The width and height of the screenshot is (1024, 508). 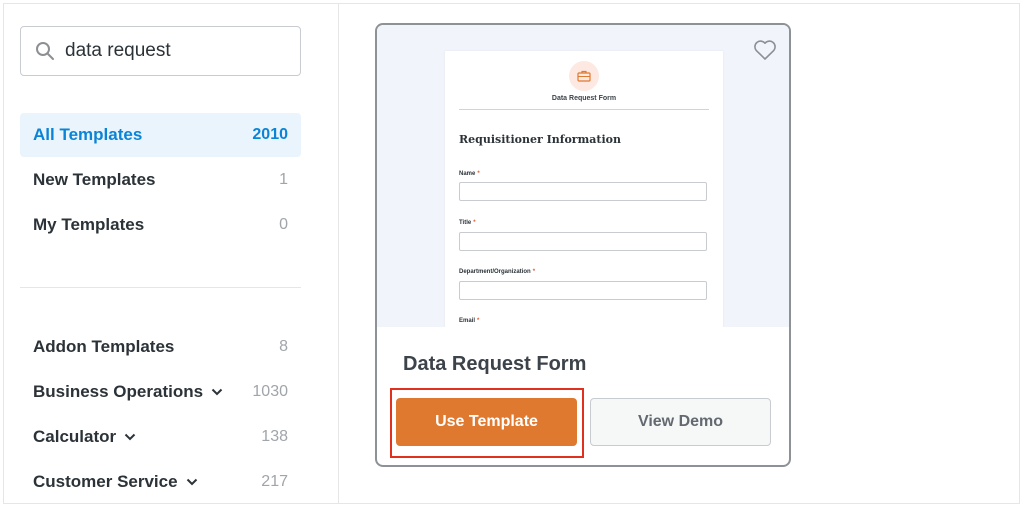 What do you see at coordinates (486, 422) in the screenshot?
I see `use-template-button: Use Template` at bounding box center [486, 422].